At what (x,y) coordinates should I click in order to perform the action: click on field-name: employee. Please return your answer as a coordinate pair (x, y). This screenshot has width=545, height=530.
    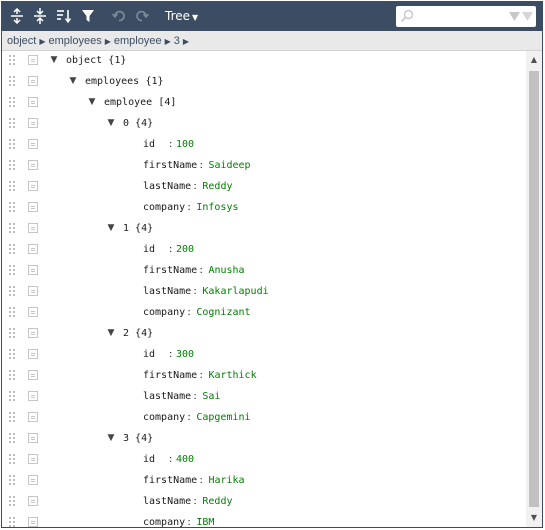
    Looking at the image, I should click on (128, 102).